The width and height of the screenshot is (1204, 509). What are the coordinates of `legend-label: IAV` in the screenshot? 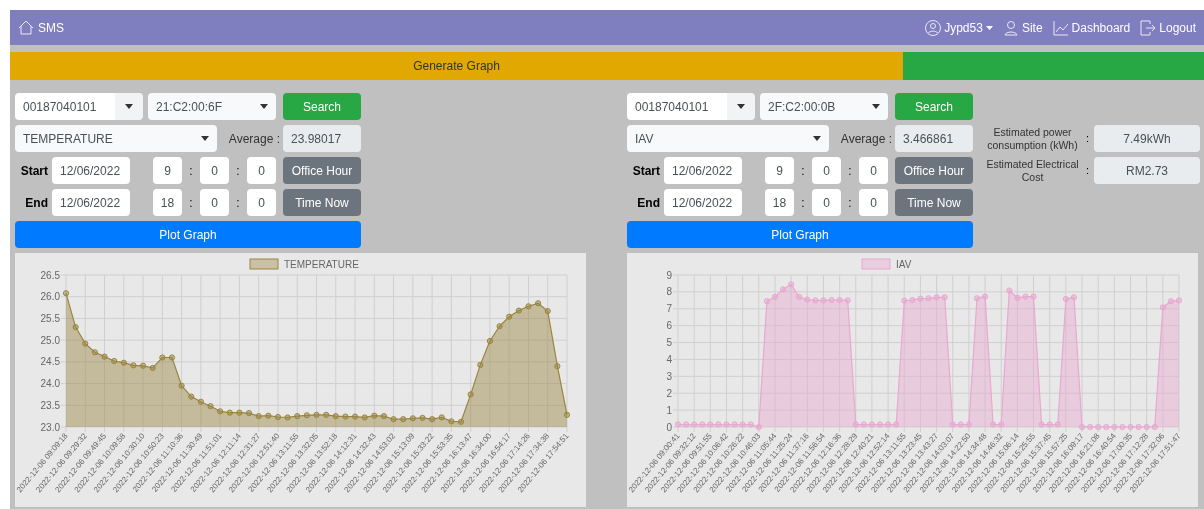 It's located at (904, 264).